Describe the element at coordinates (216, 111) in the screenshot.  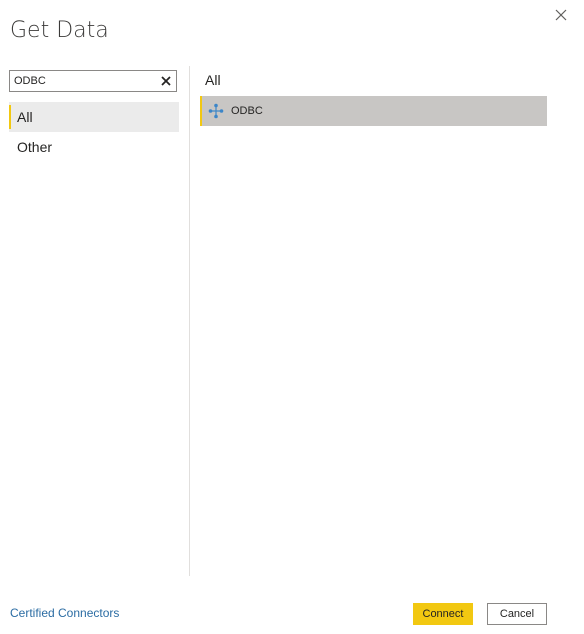
I see `odbc-connector-icon` at that location.